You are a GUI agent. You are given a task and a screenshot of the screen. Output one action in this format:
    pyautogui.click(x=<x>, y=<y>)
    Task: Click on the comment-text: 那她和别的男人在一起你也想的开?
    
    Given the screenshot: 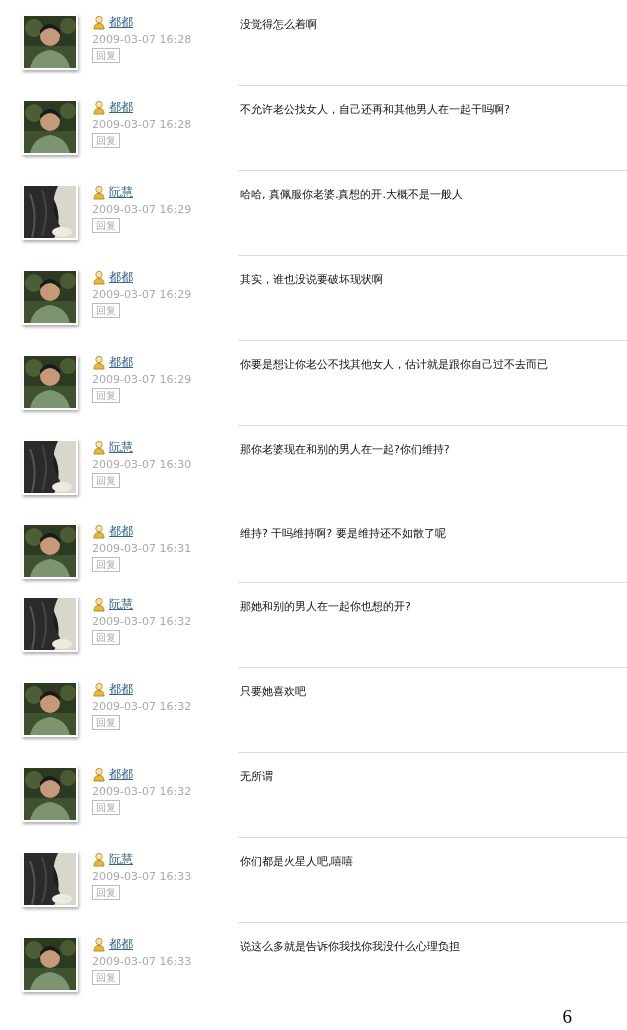 What is the action you would take?
    pyautogui.click(x=325, y=607)
    